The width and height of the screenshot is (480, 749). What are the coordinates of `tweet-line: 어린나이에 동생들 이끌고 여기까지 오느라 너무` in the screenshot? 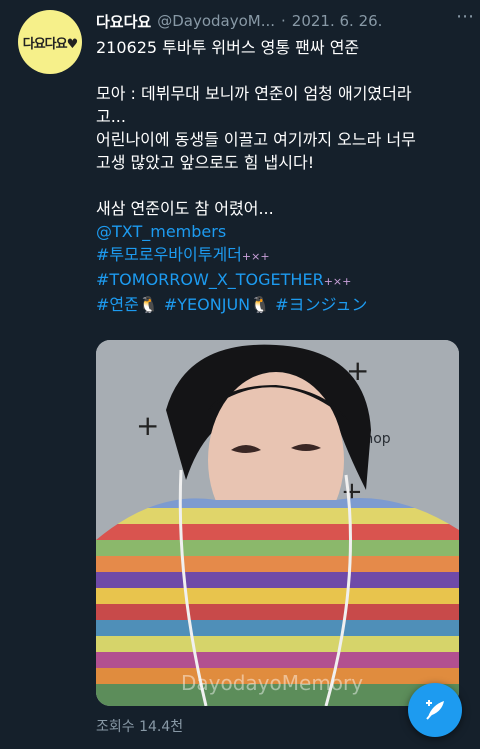 It's located at (256, 139).